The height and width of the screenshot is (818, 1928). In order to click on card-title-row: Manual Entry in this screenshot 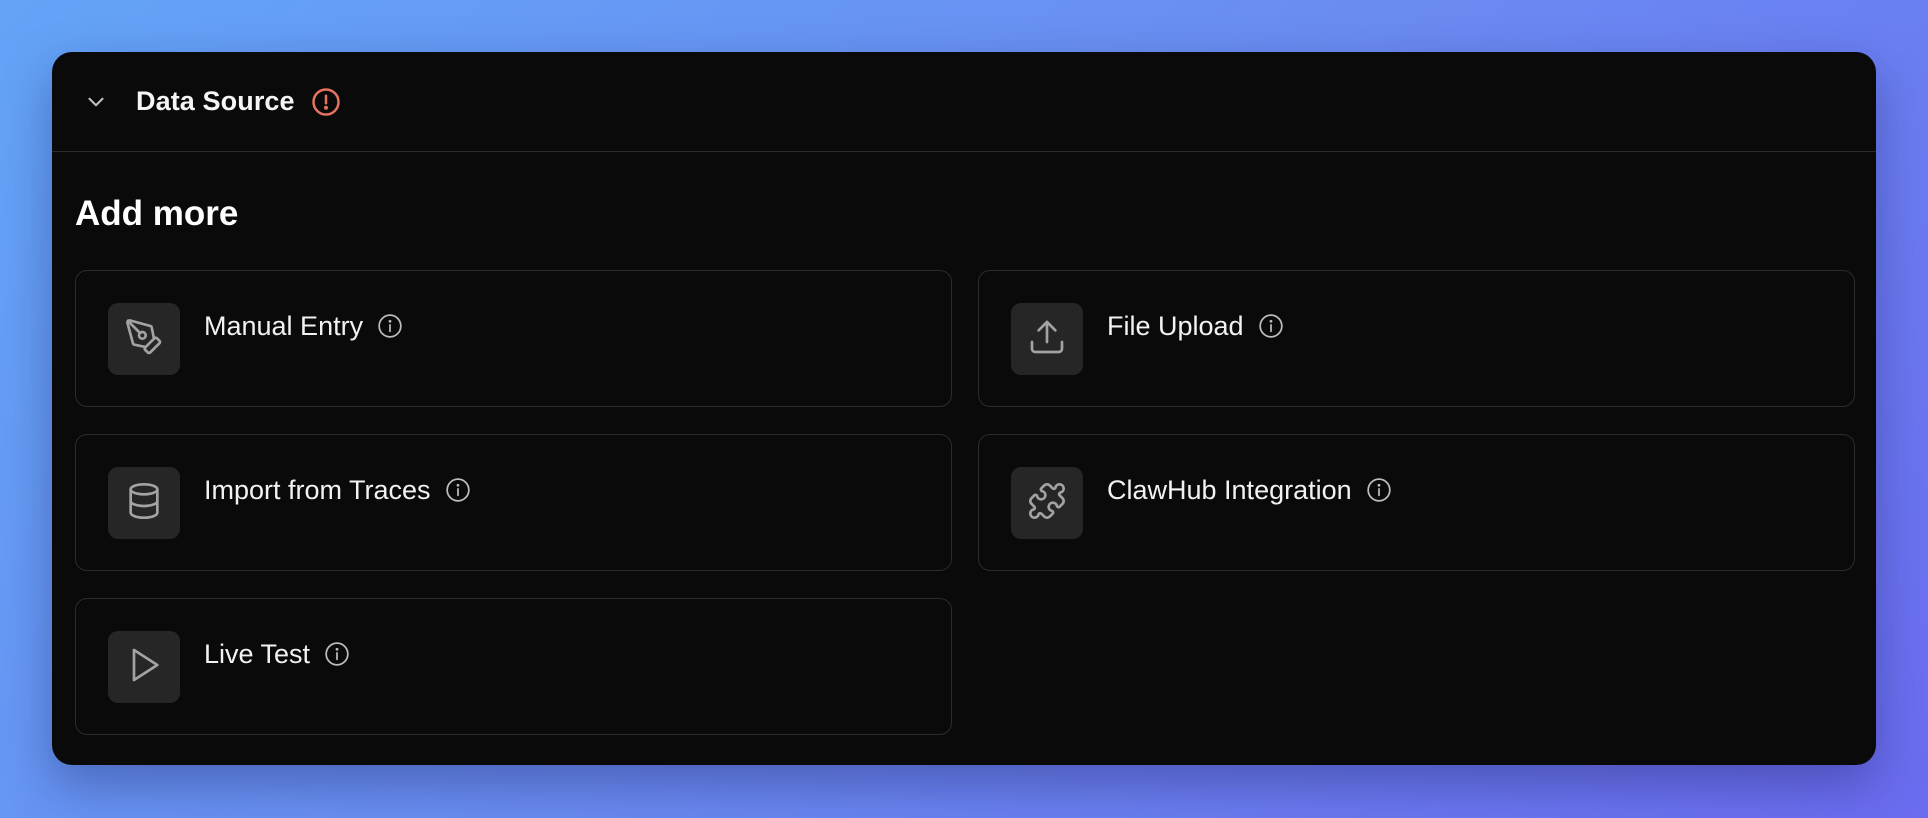, I will do `click(304, 326)`.